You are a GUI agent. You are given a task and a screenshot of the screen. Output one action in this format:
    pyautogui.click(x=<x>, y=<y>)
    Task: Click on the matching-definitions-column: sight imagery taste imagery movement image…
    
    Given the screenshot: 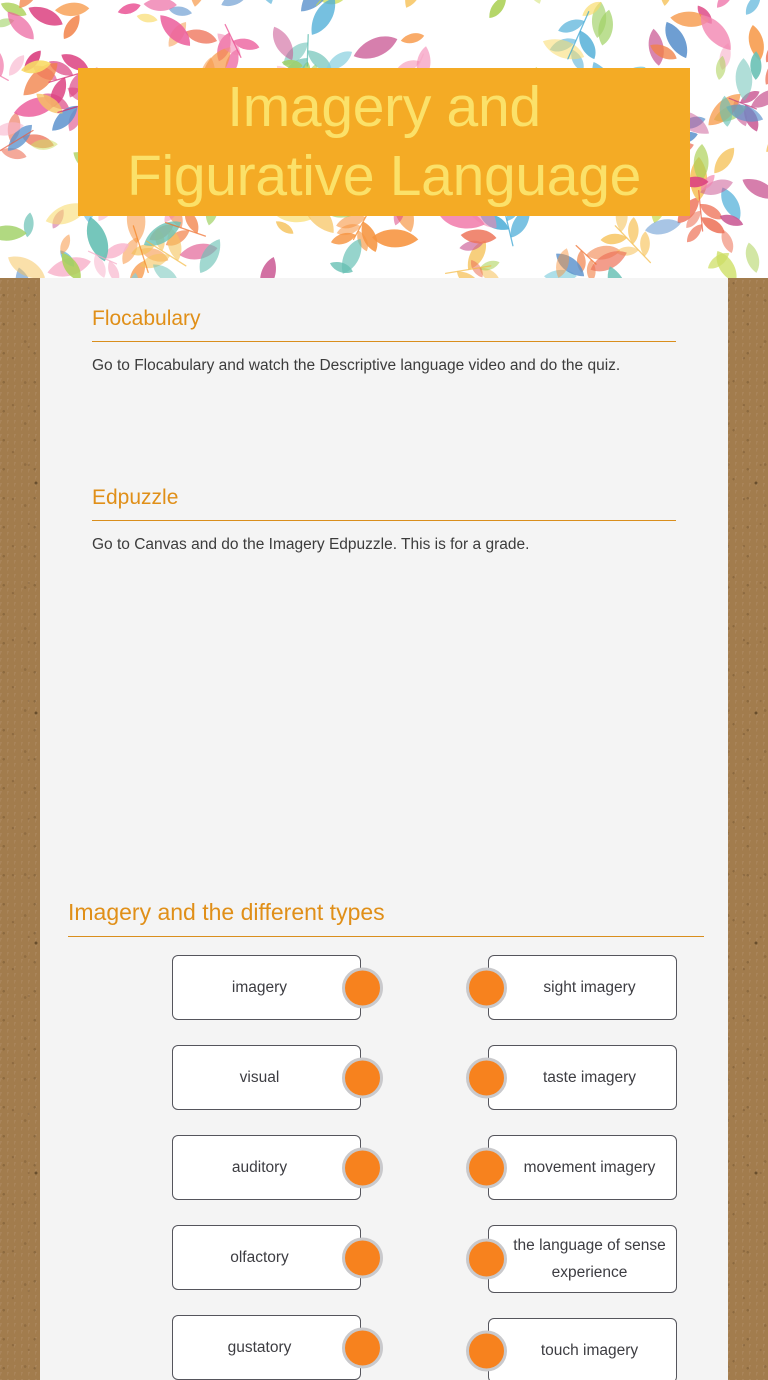 What is the action you would take?
    pyautogui.click(x=571, y=1167)
    